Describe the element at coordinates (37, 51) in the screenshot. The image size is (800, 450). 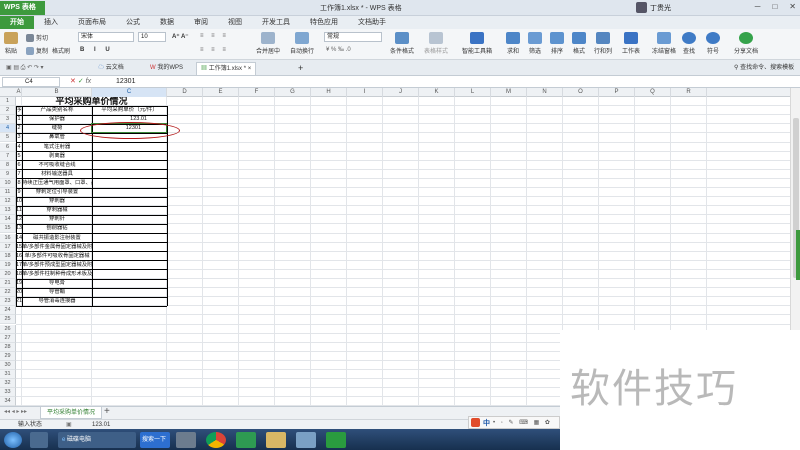
I see `copy-button: 复制` at that location.